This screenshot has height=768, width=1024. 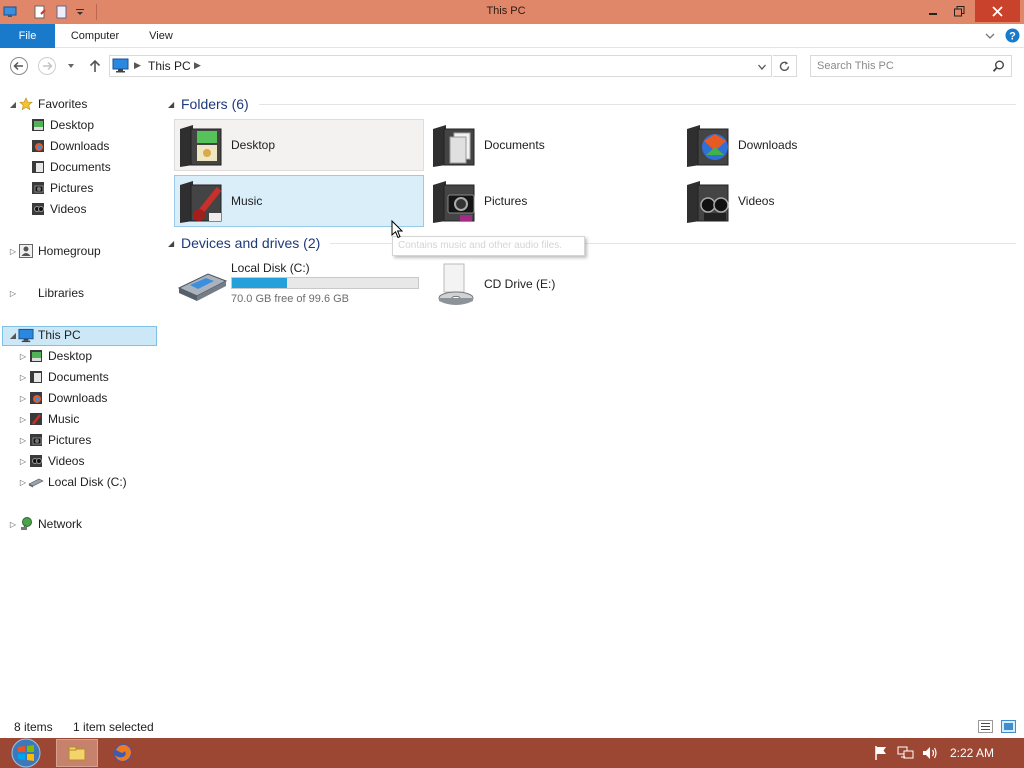 What do you see at coordinates (63, 377) in the screenshot?
I see `nav-pc-documents: ▷ Documents` at bounding box center [63, 377].